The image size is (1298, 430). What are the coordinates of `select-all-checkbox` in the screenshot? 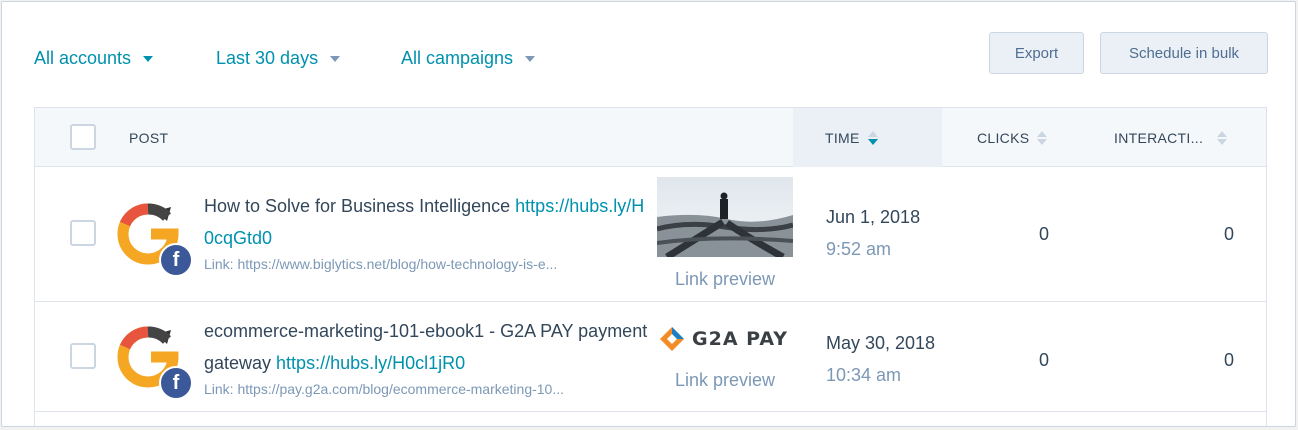 It's located at (83, 137).